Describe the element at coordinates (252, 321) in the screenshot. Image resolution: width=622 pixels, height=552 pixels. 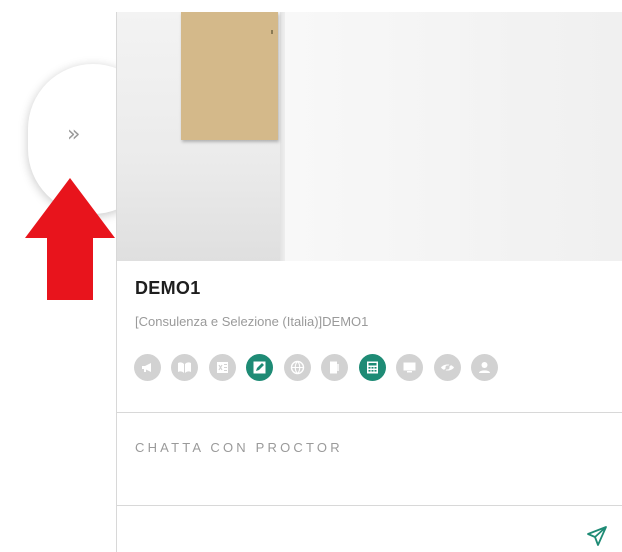
I see `user-subtitle: [Consulenza e Selezione (Italia)]DEMO1` at that location.